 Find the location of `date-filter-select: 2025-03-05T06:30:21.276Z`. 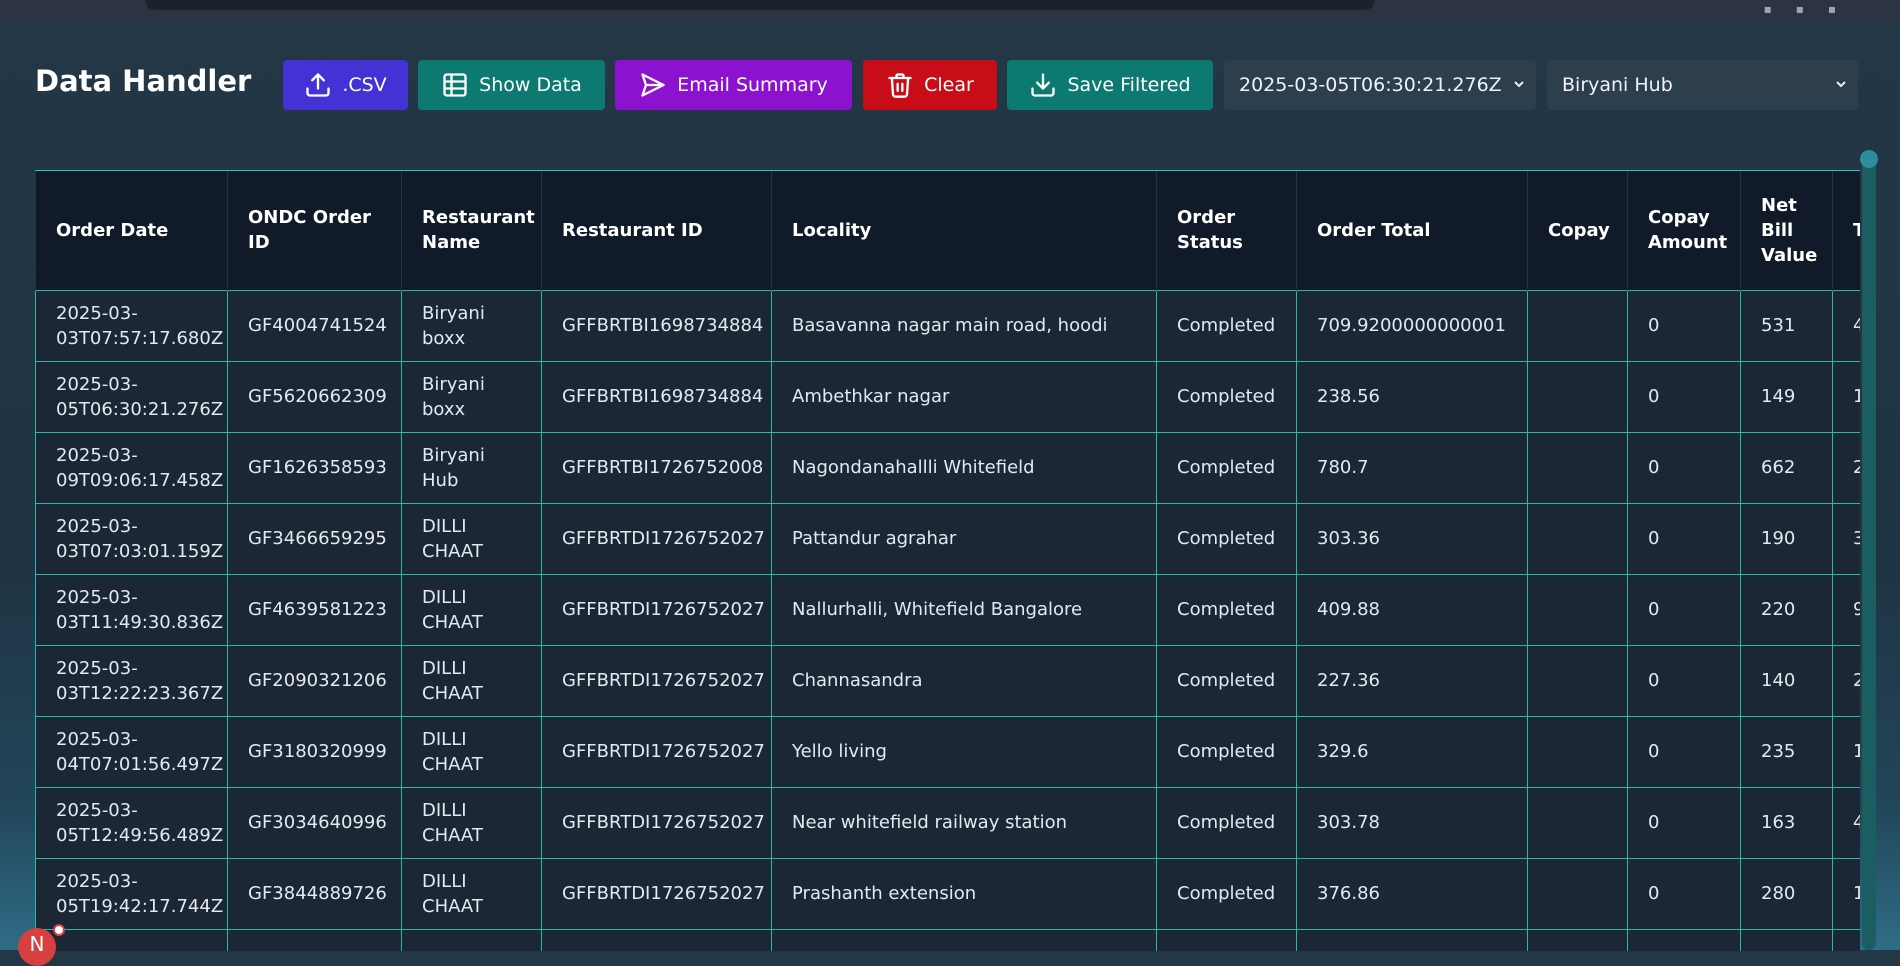

date-filter-select: 2025-03-05T06:30:21.276Z is located at coordinates (1380, 85).